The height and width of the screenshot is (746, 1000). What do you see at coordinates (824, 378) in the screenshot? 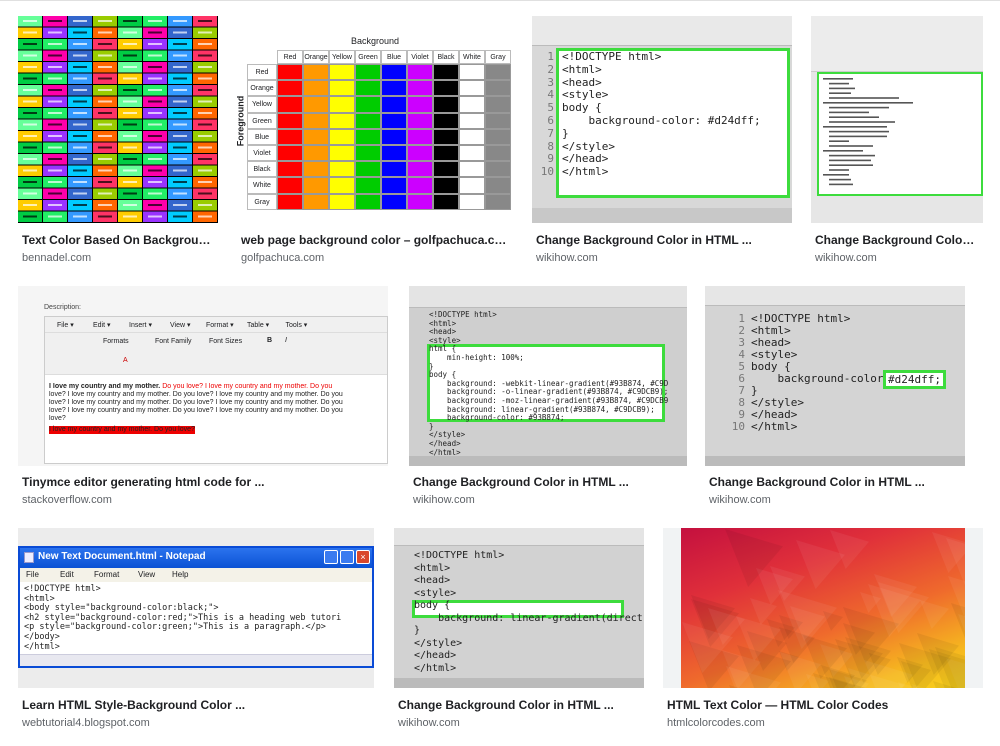
I see `code-line: background-color:` at bounding box center [824, 378].